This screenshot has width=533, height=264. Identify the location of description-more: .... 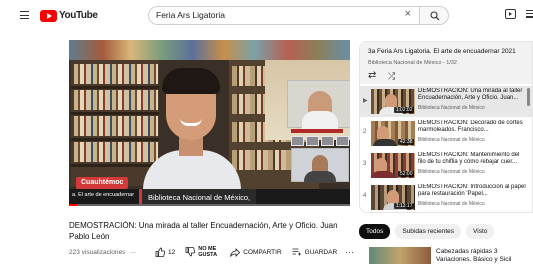
(133, 251).